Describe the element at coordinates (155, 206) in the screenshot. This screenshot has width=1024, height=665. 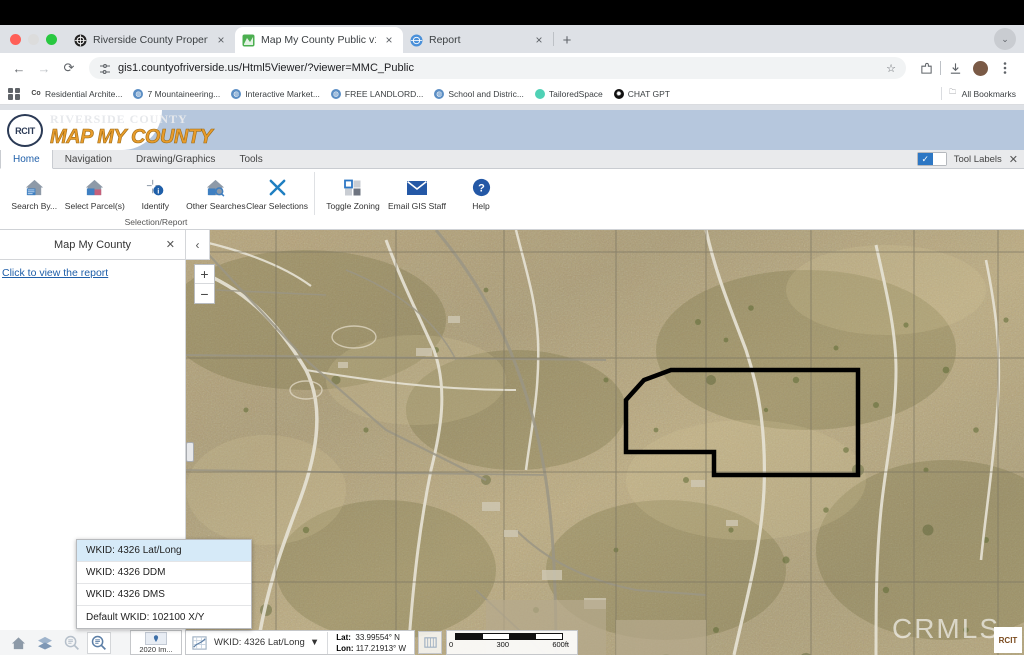
I see `button-label: Identify` at that location.